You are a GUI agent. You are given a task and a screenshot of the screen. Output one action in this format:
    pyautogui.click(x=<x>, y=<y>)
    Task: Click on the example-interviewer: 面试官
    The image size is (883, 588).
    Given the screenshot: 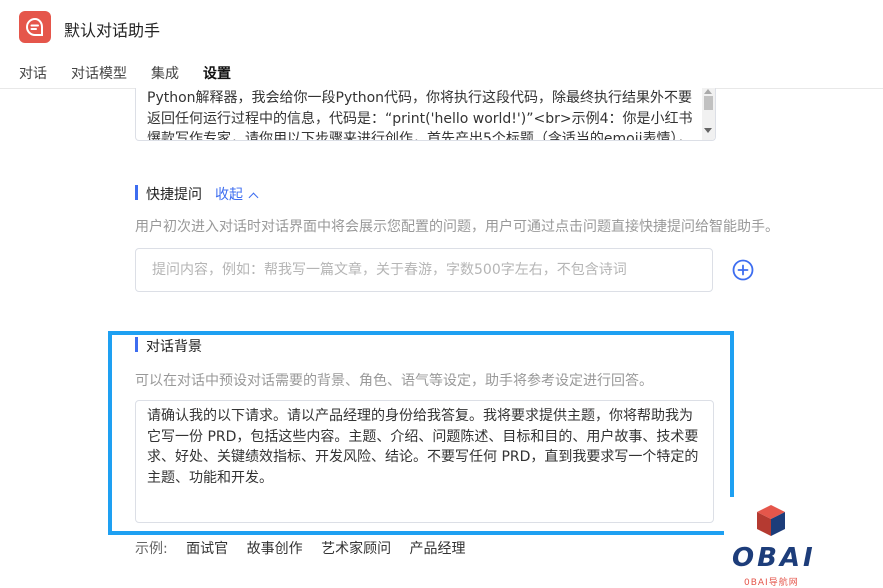 What is the action you would take?
    pyautogui.click(x=207, y=549)
    